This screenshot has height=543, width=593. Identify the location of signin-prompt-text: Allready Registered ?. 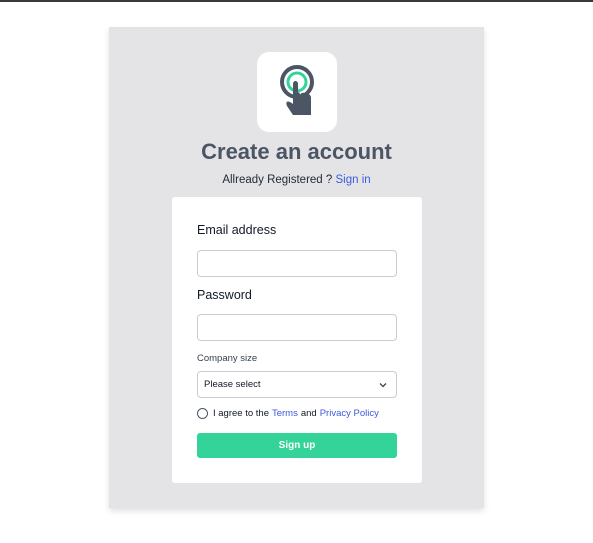
(277, 180).